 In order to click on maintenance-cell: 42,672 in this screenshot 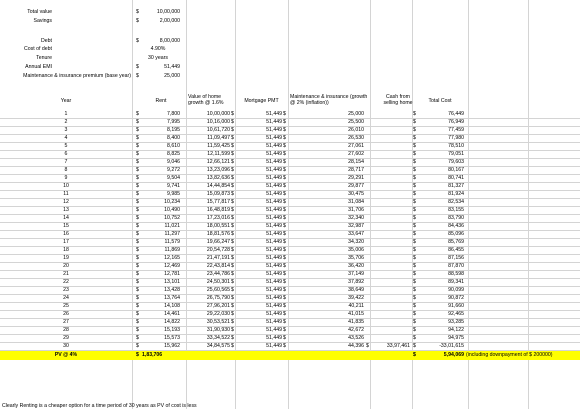, I will do `click(328, 330)`.